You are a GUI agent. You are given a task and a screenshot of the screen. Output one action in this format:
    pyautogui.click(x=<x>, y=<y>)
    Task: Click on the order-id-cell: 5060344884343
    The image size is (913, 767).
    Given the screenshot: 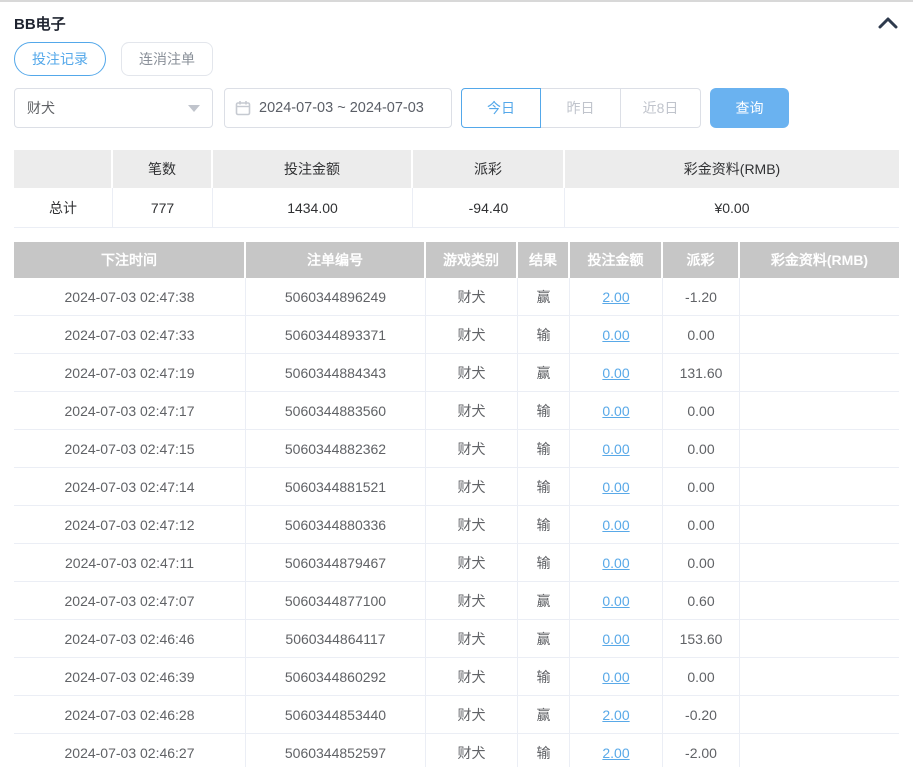 What is the action you would take?
    pyautogui.click(x=336, y=373)
    